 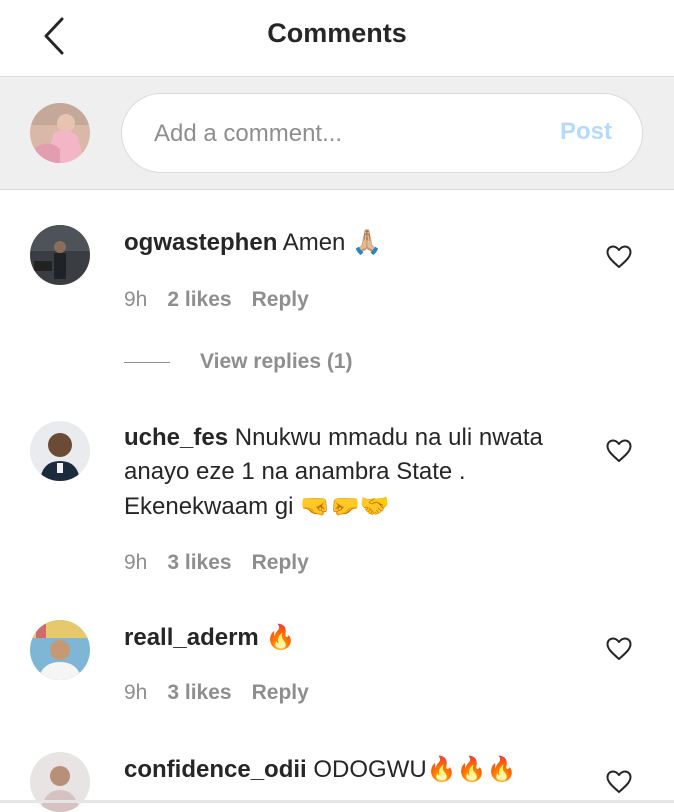 I want to click on view-replies-button: View replies (1), so click(x=238, y=362).